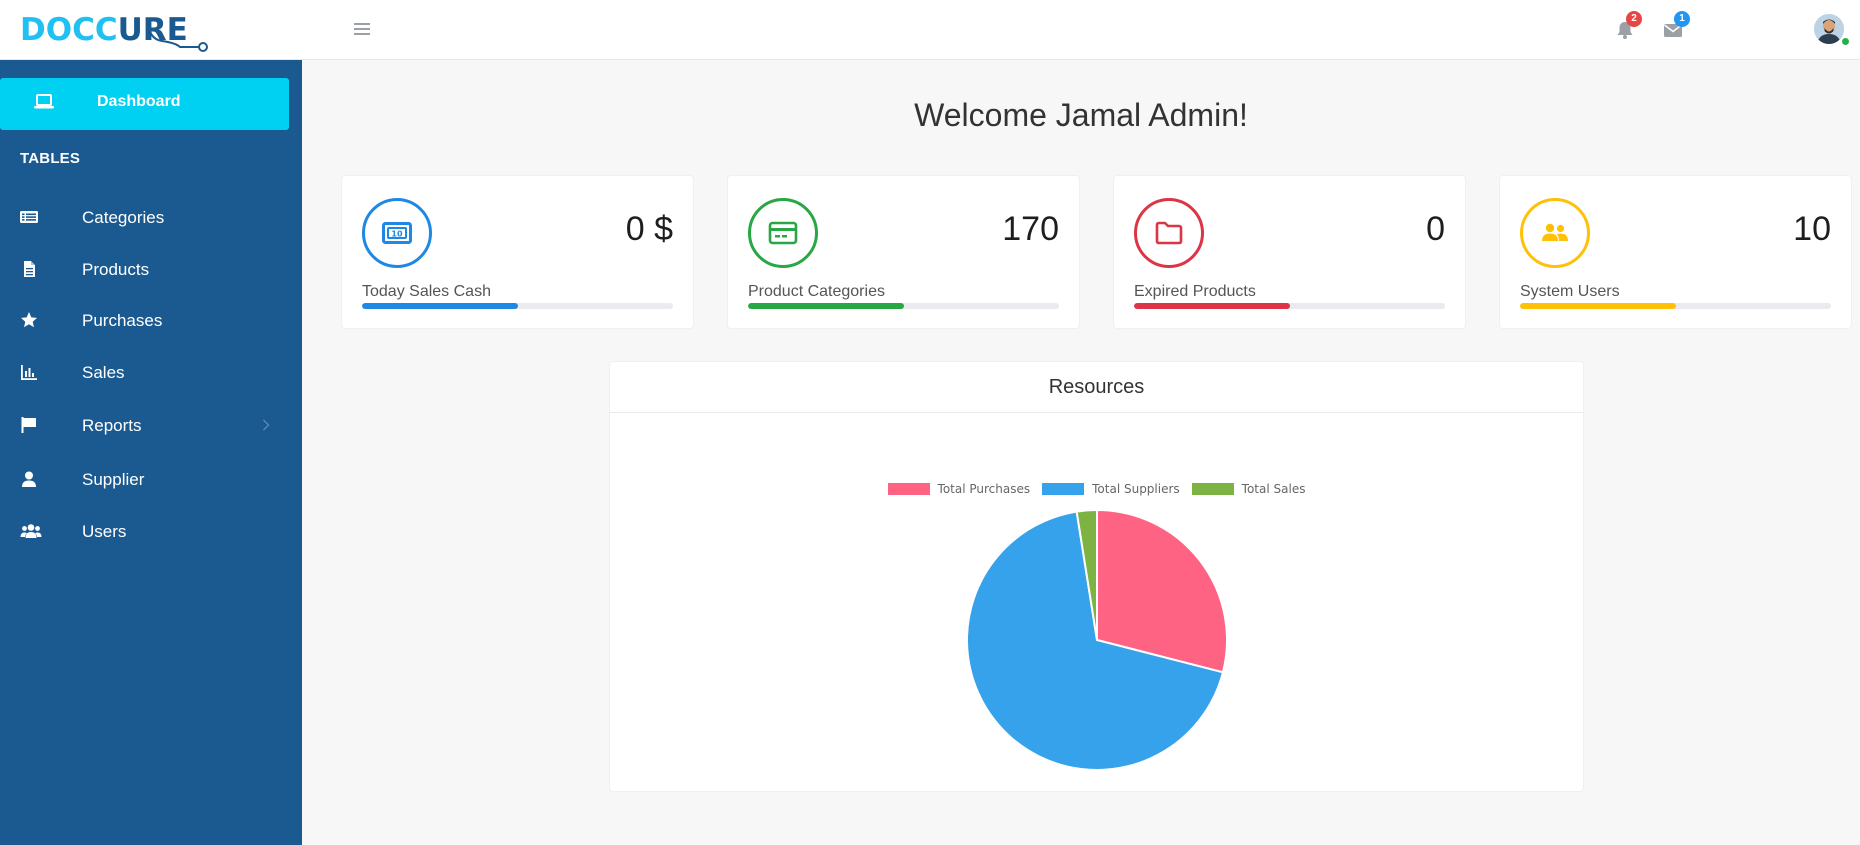  What do you see at coordinates (116, 269) in the screenshot?
I see `sidebar-item-label: Products` at bounding box center [116, 269].